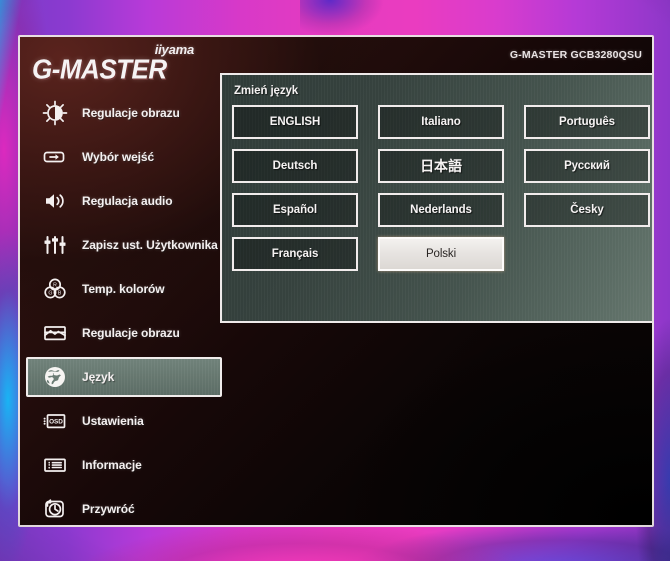 The width and height of the screenshot is (670, 561). I want to click on brand-logo: iiyama G-MASTER, so click(122, 63).